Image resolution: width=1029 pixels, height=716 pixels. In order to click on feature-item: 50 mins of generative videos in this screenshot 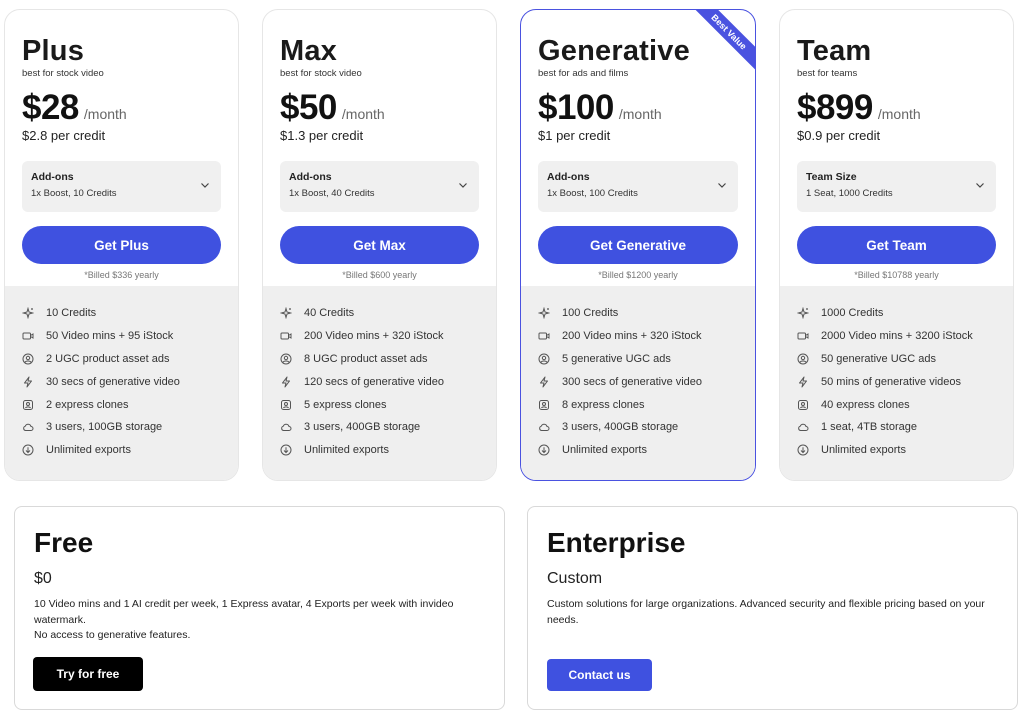, I will do `click(896, 381)`.